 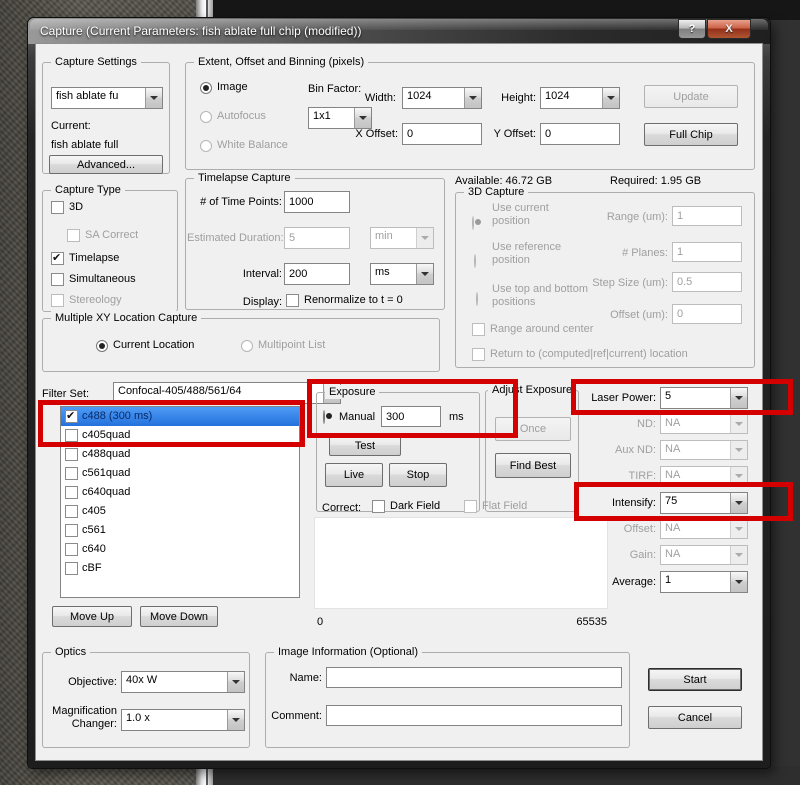 I want to click on filter-set-dropdown: Confocal-405/488/561/64, so click(x=227, y=393).